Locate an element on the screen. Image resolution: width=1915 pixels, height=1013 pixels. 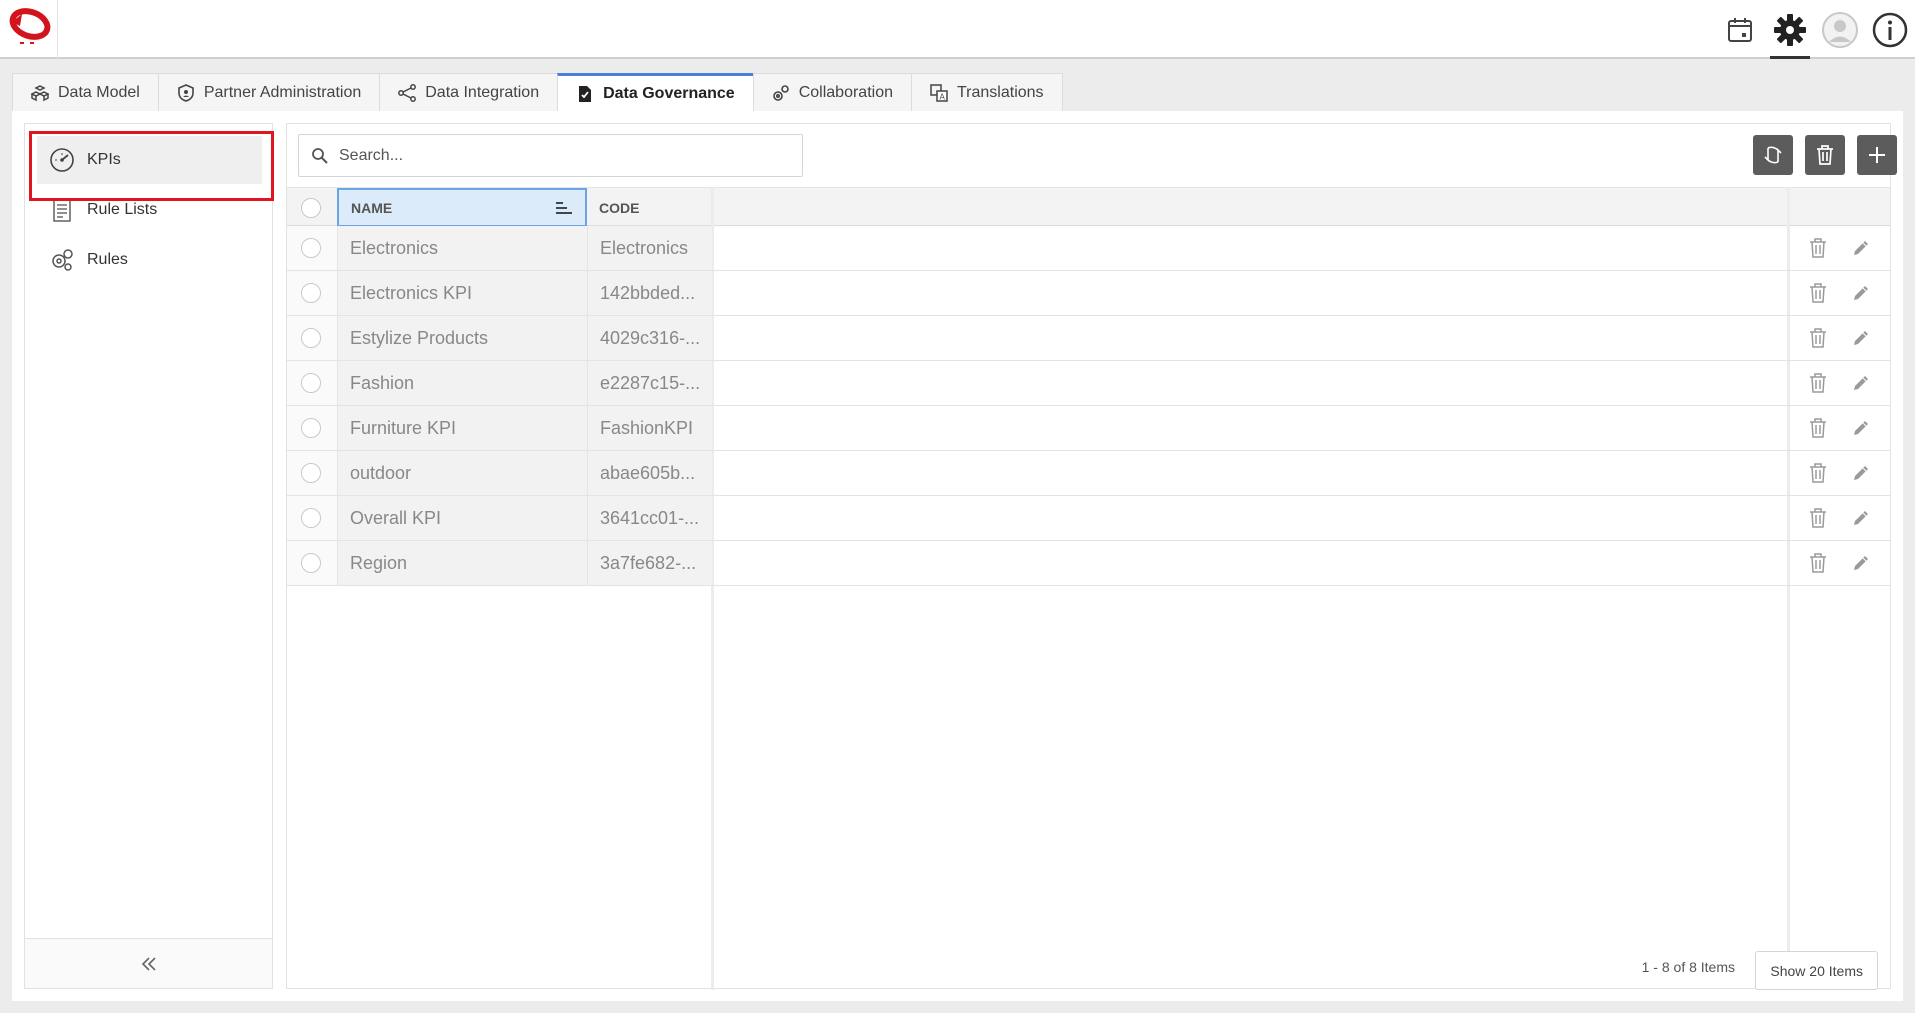
sidebar-item-kpis: KPIs is located at coordinates (149, 160).